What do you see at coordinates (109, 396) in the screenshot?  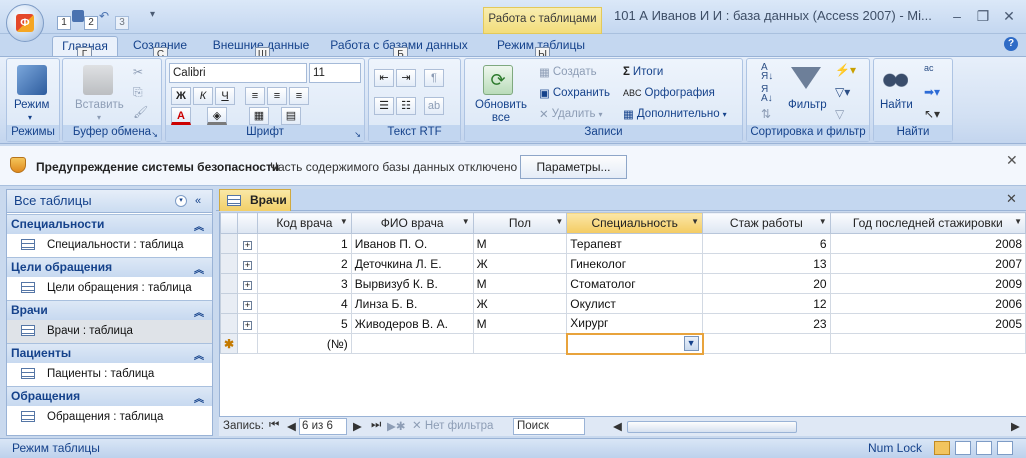 I see `nav-group-visits: Обращения ︽` at bounding box center [109, 396].